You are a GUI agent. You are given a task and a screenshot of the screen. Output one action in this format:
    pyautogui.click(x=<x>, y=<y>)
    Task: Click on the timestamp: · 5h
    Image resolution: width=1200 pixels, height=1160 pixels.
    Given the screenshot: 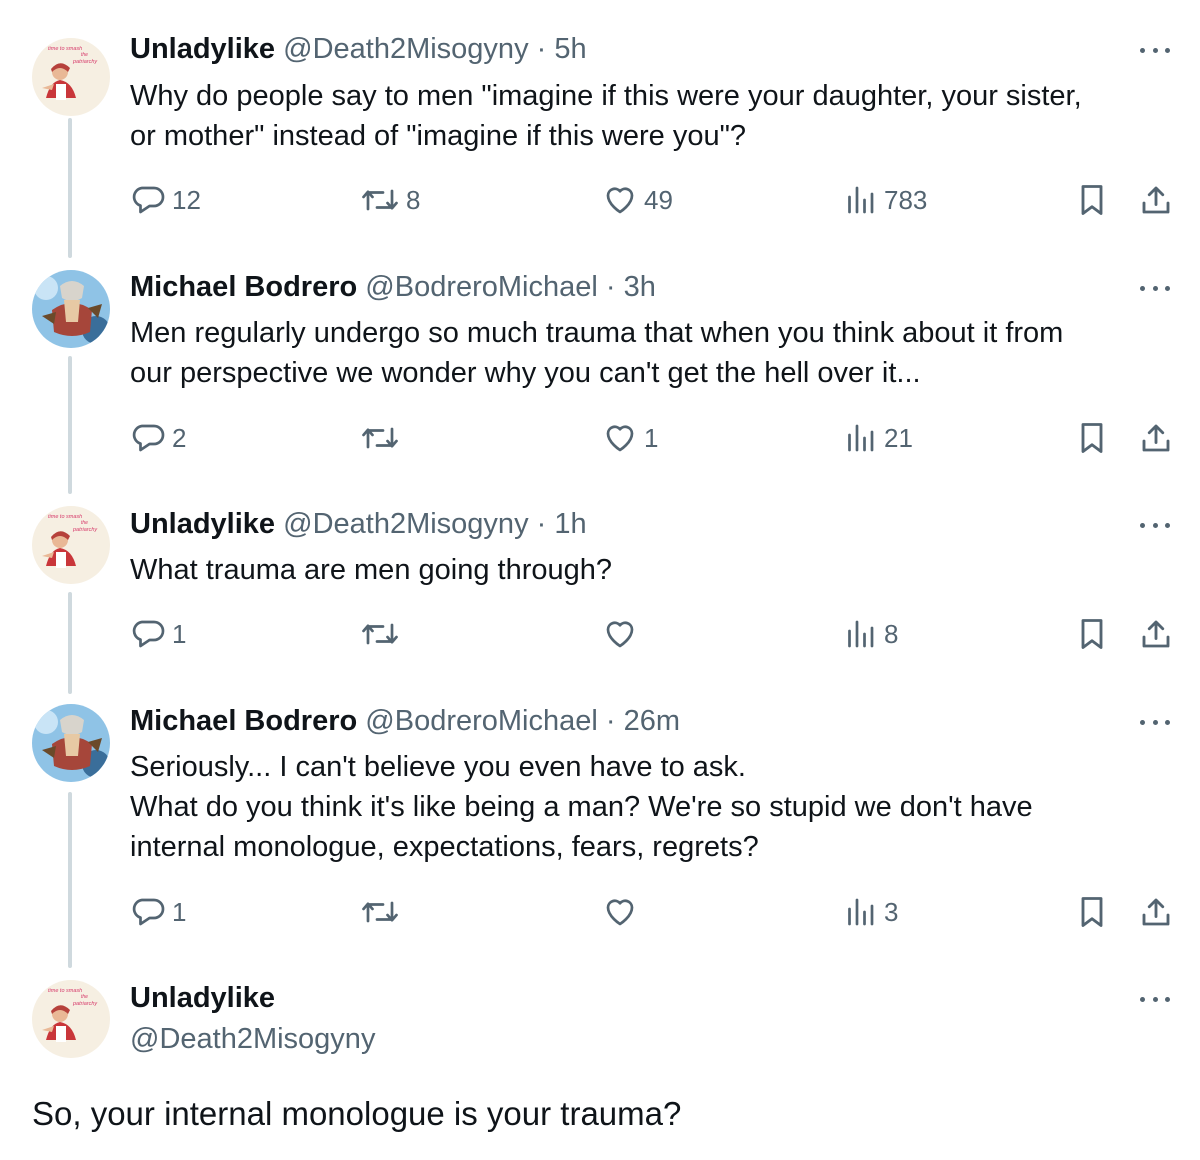 What is the action you would take?
    pyautogui.click(x=562, y=49)
    